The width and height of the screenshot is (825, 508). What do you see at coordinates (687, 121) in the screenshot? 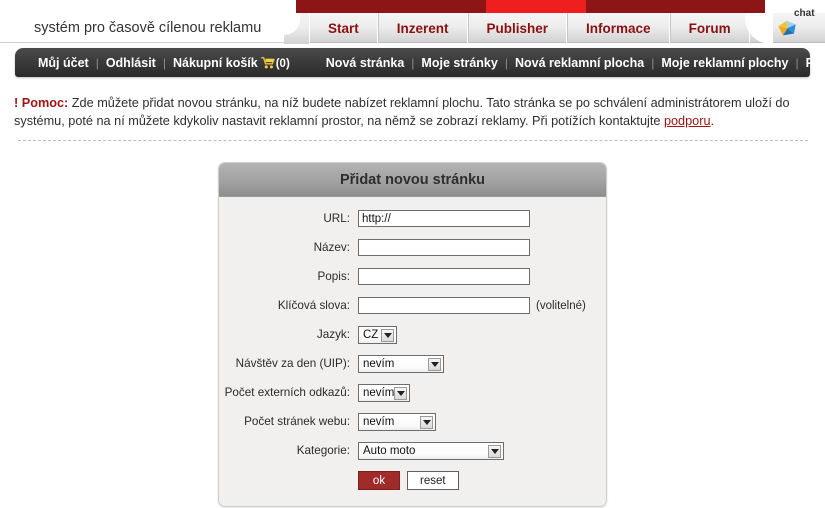
I see `support-link: podporu` at bounding box center [687, 121].